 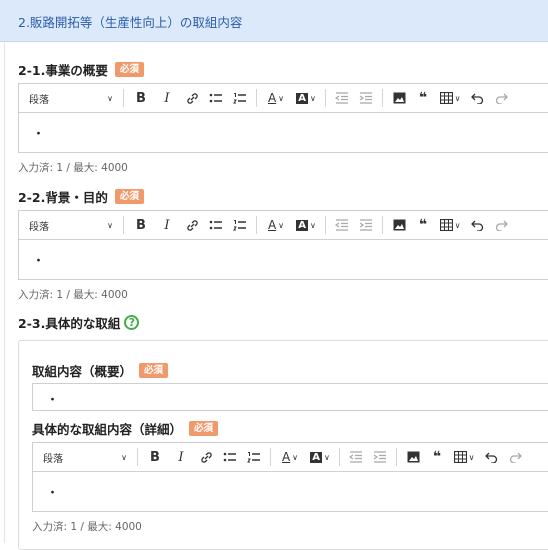 What do you see at coordinates (63, 70) in the screenshot?
I see `field-label-text: 2-1.事業の概要` at bounding box center [63, 70].